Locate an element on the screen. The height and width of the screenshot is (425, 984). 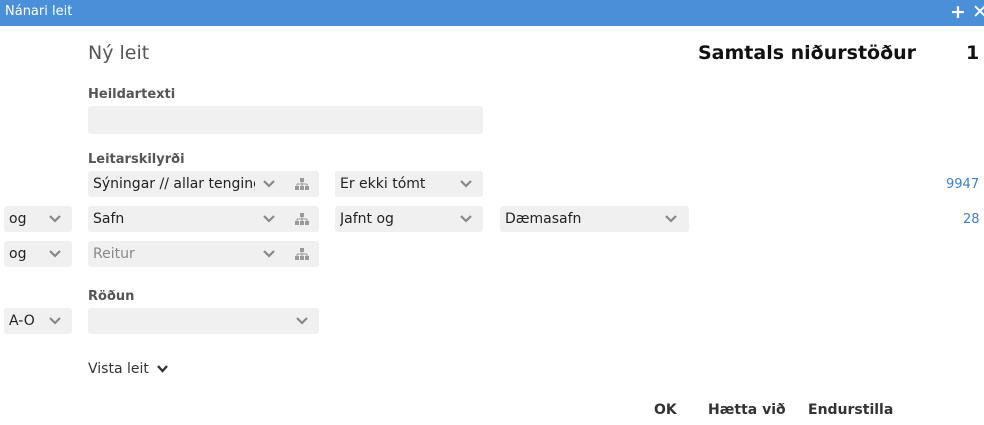
criteria-label: Leitarskilyrði is located at coordinates (136, 159).